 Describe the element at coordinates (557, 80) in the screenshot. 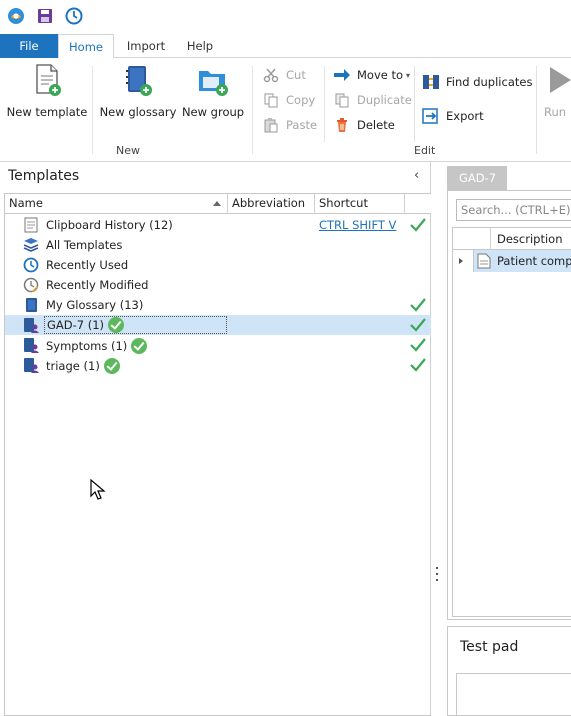

I see `play-icon` at that location.